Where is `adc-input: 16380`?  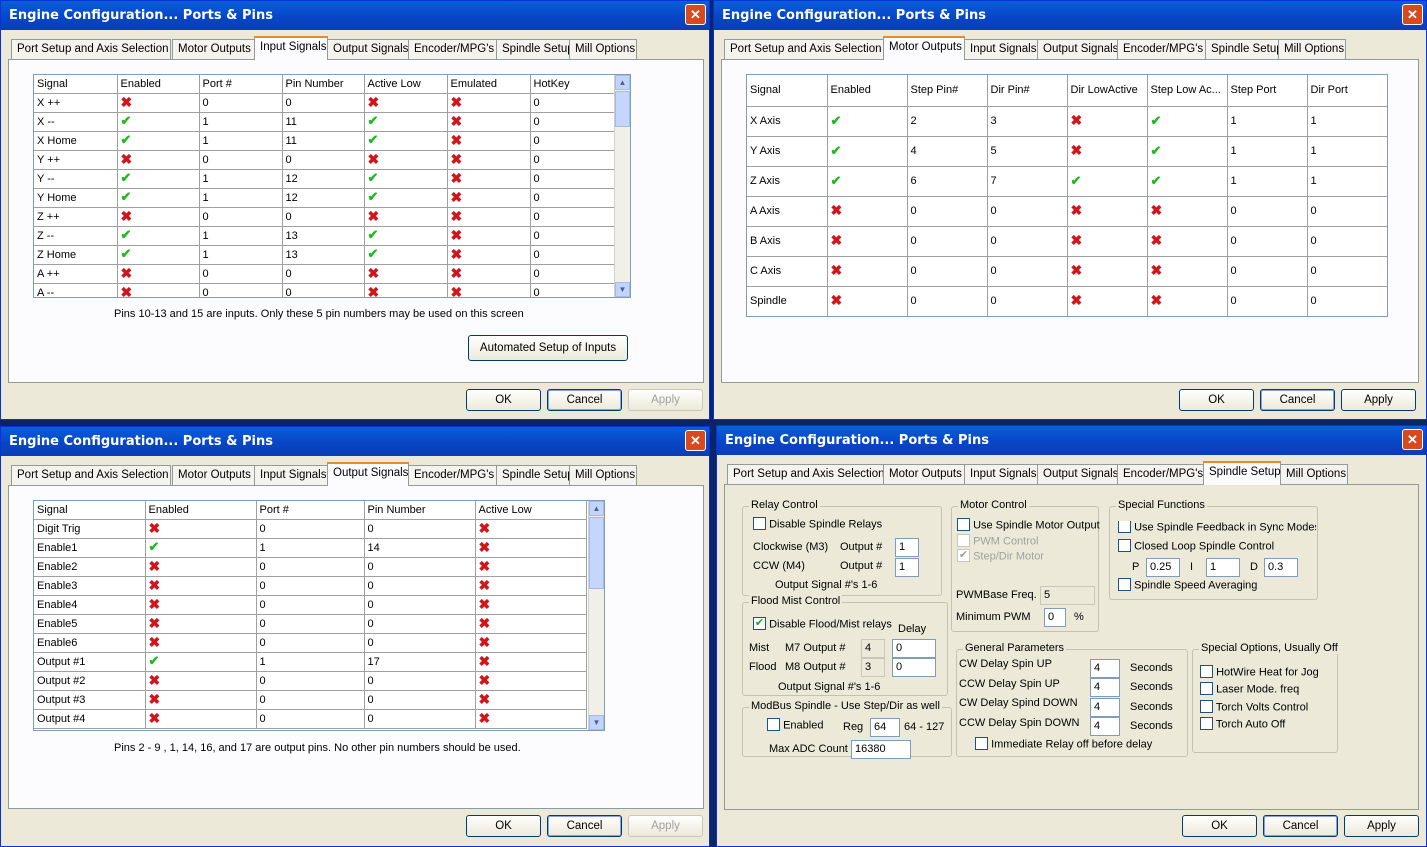
adc-input: 16380 is located at coordinates (881, 749).